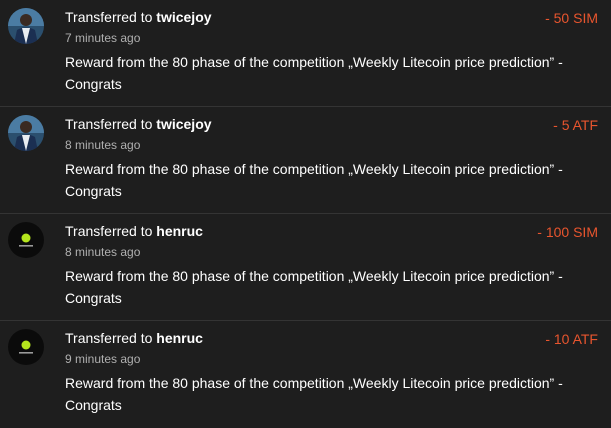 The image size is (611, 428). What do you see at coordinates (571, 18) in the screenshot?
I see `transaction-amount: - 50 SIM` at bounding box center [571, 18].